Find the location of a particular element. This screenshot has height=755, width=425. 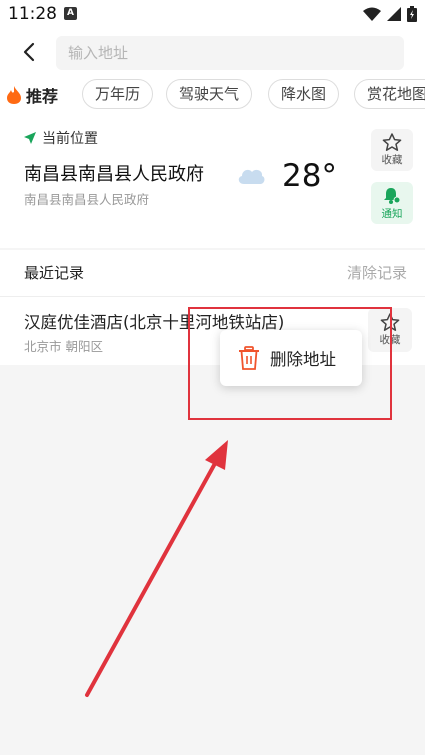

signal-icon is located at coordinates (394, 14).